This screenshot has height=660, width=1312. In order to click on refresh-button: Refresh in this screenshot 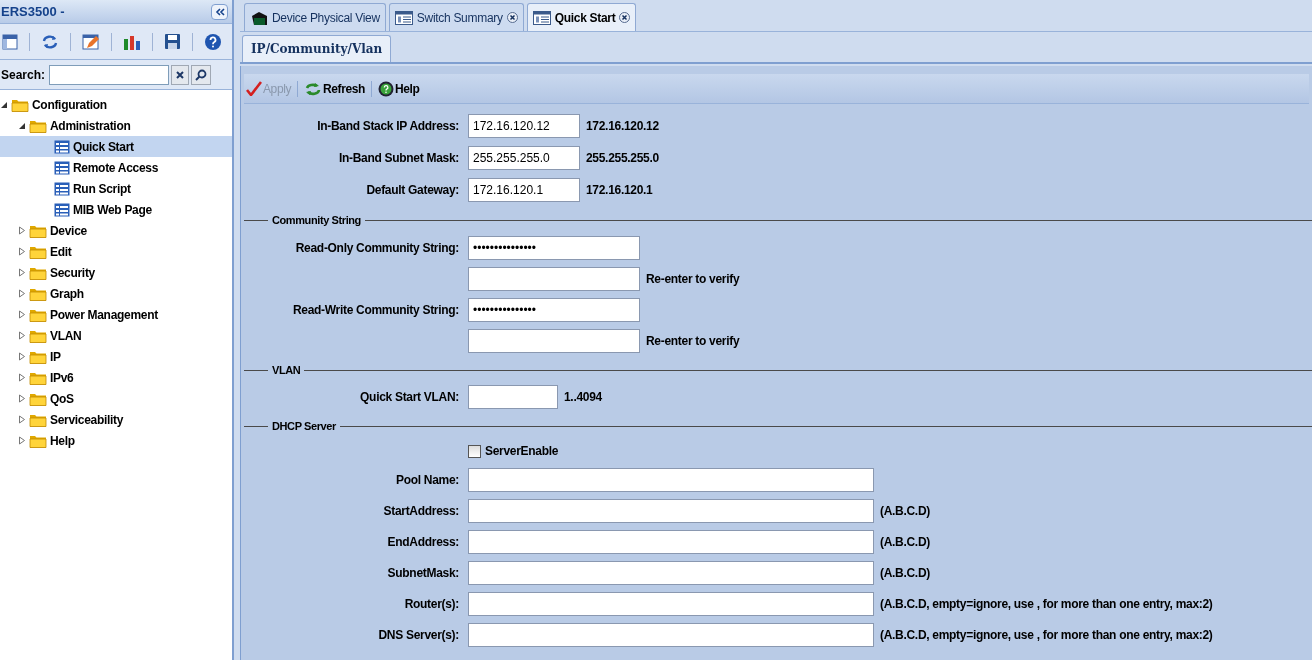, I will do `click(334, 88)`.